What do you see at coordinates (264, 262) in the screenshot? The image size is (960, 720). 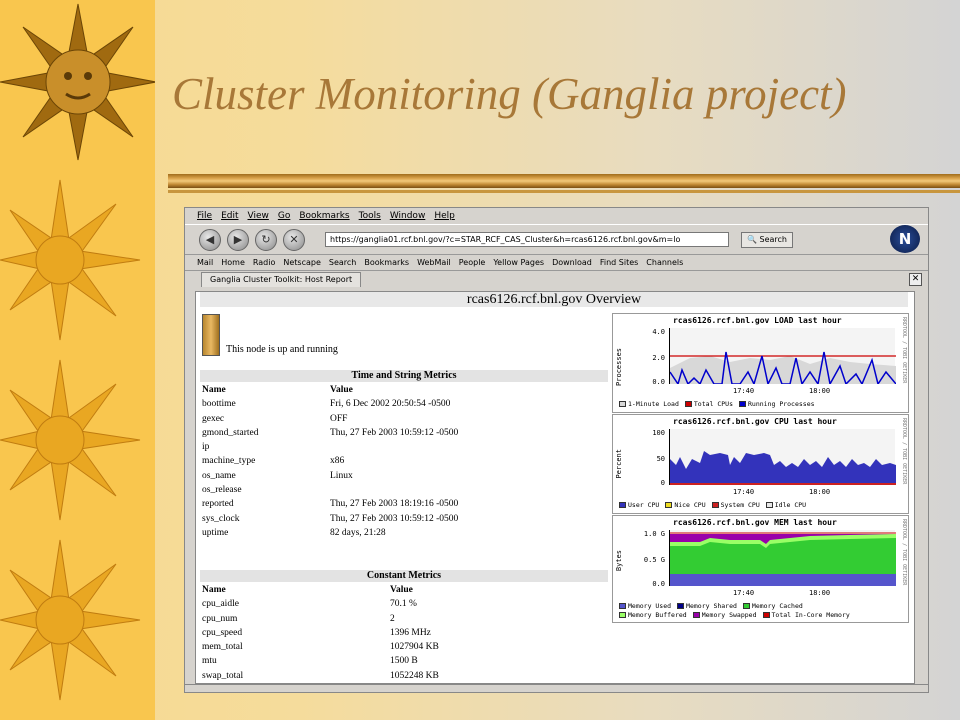 I see `bookmark-radio: Radio` at bounding box center [264, 262].